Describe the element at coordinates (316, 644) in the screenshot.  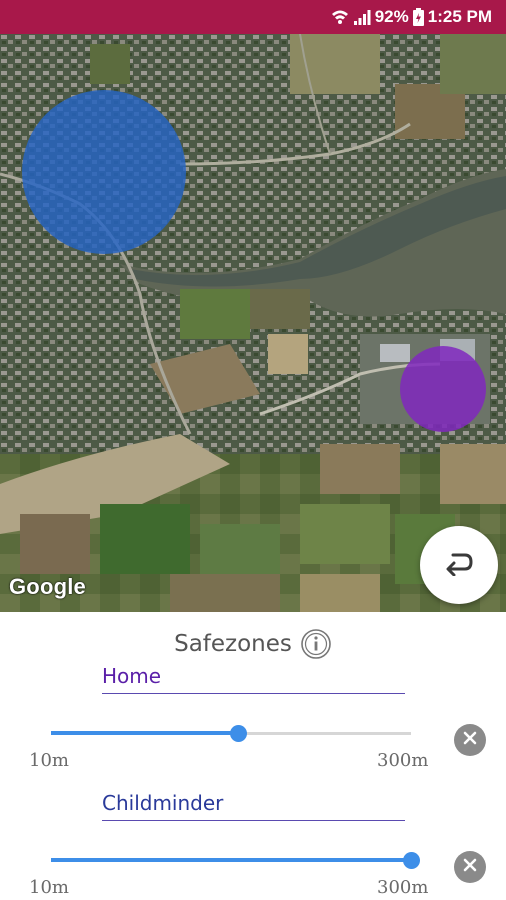
I see `info-icon` at that location.